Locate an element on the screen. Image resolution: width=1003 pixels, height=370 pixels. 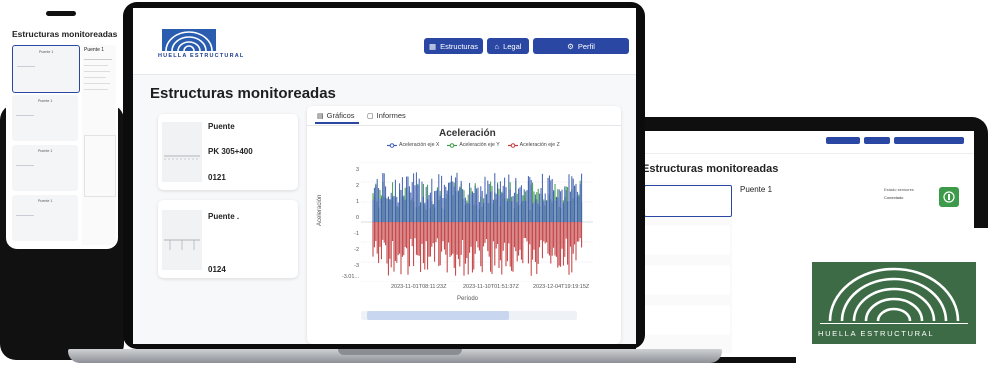
tab-graficos: ▤ Gráficos is located at coordinates (336, 115).